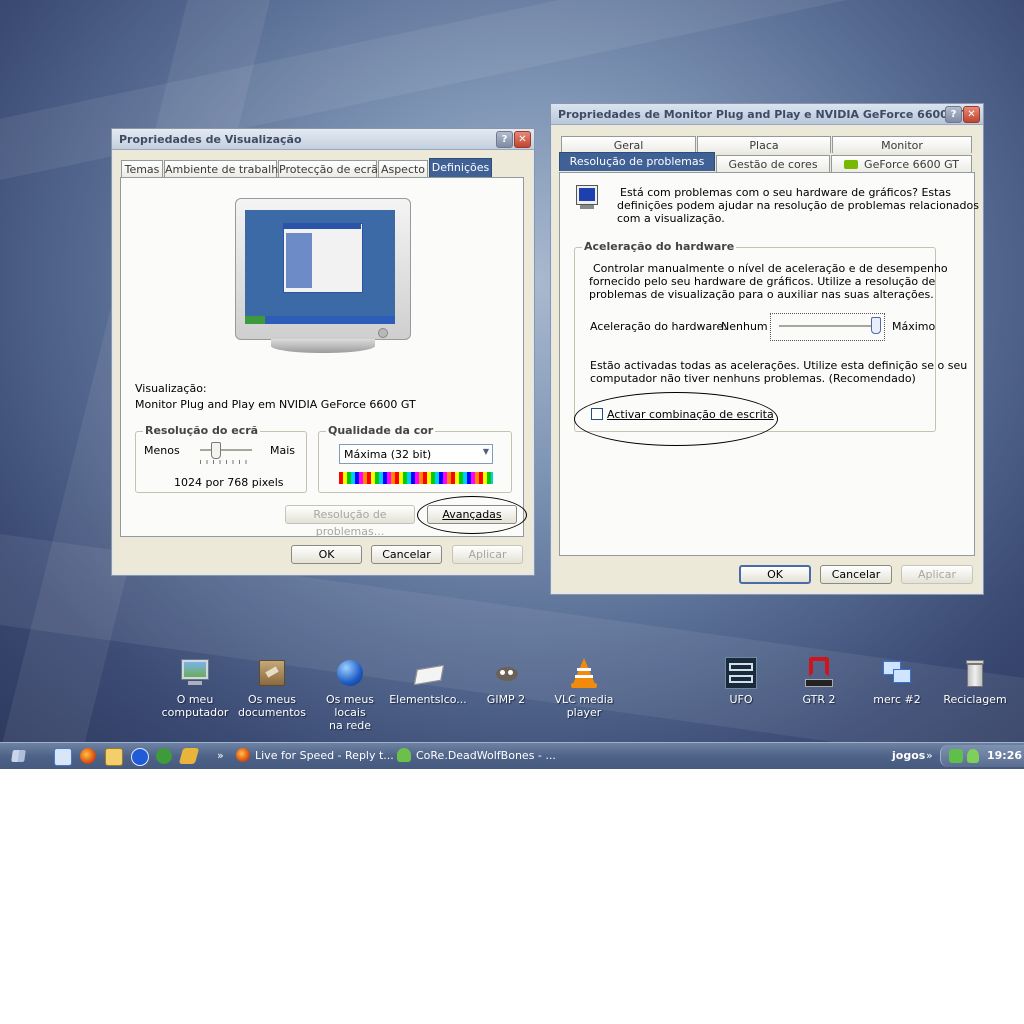 This screenshot has width=1024, height=1024. I want to click on gimp-icon, so click(506, 673).